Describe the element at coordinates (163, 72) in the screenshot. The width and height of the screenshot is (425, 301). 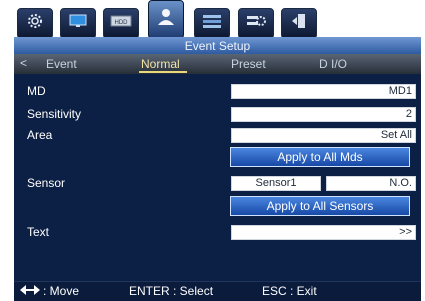
I see `active-tab-indicator` at that location.